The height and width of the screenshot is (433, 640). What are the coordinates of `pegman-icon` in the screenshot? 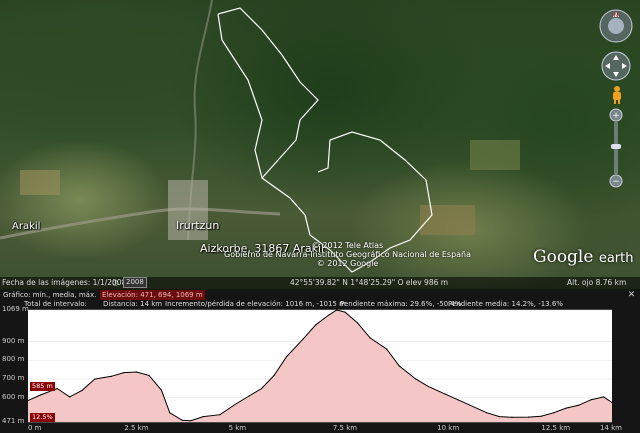 It's located at (617, 95).